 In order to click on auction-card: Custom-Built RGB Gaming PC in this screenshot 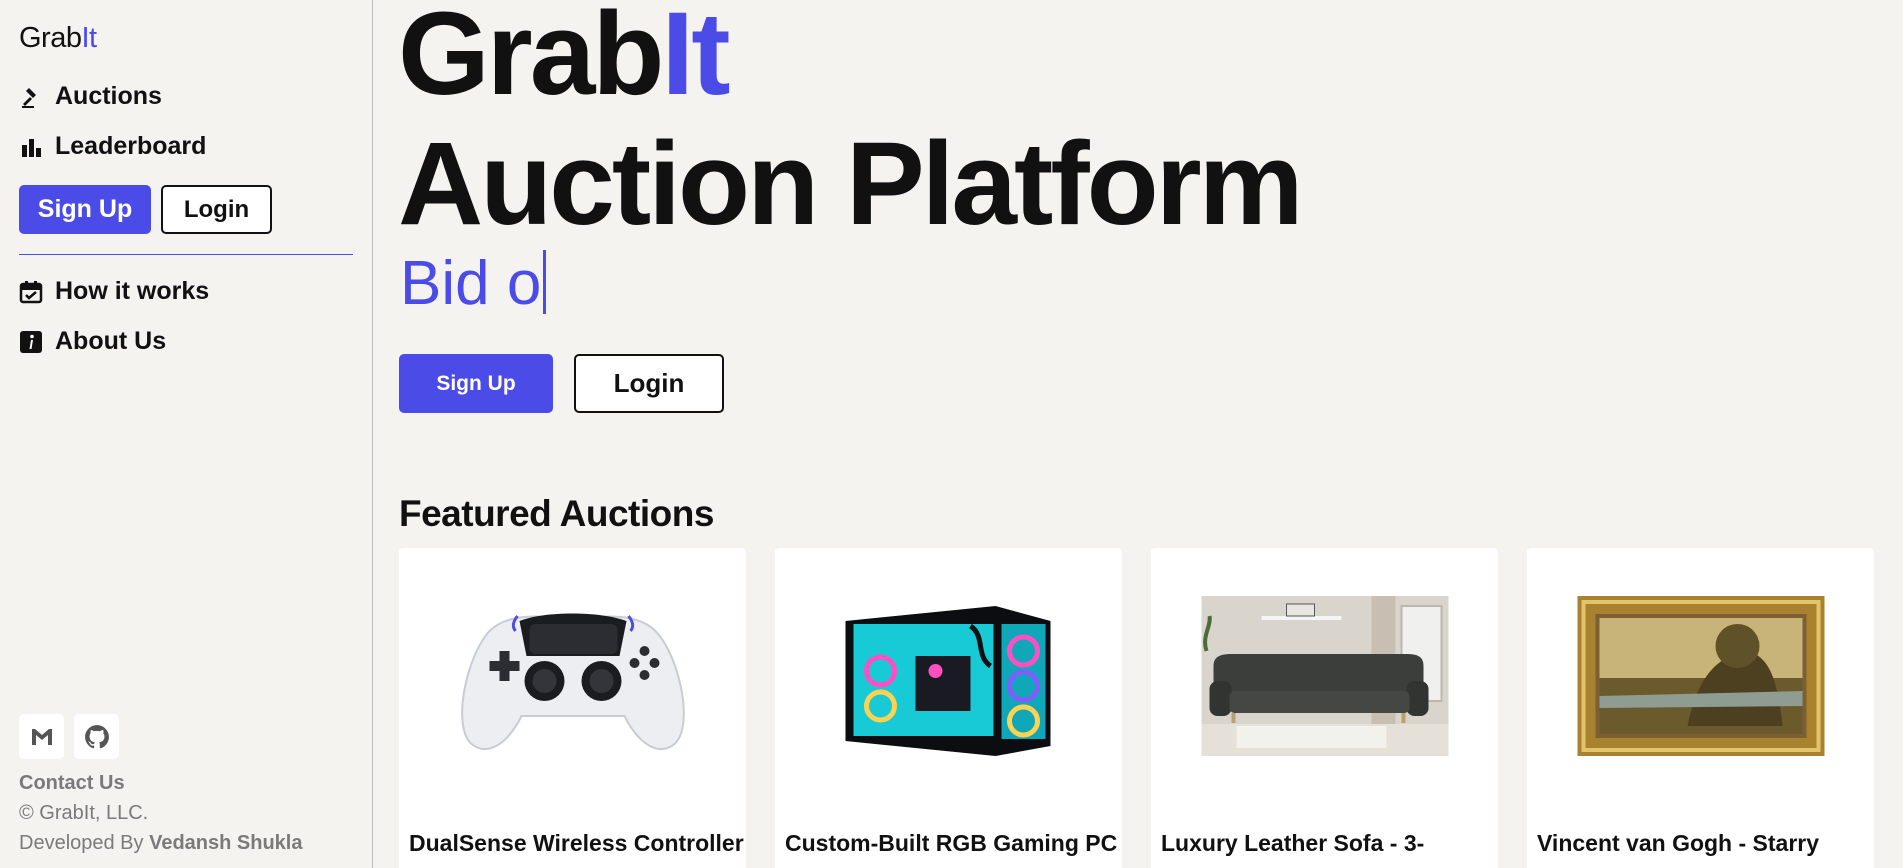, I will do `click(948, 708)`.